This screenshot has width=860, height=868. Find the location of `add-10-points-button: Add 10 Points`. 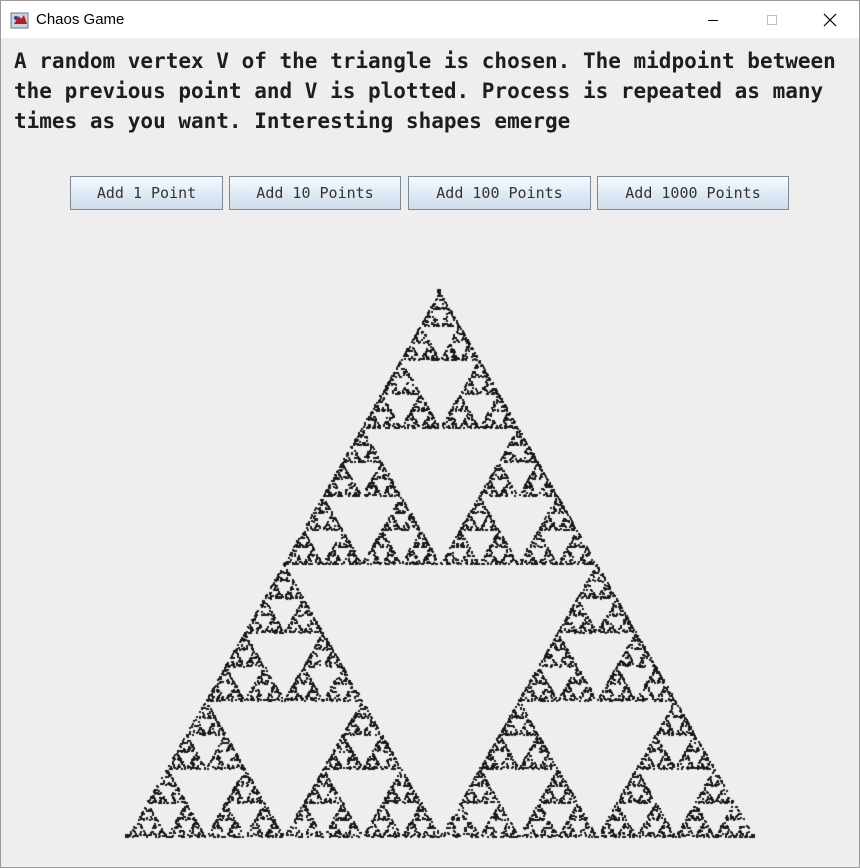

add-10-points-button: Add 10 Points is located at coordinates (315, 193).